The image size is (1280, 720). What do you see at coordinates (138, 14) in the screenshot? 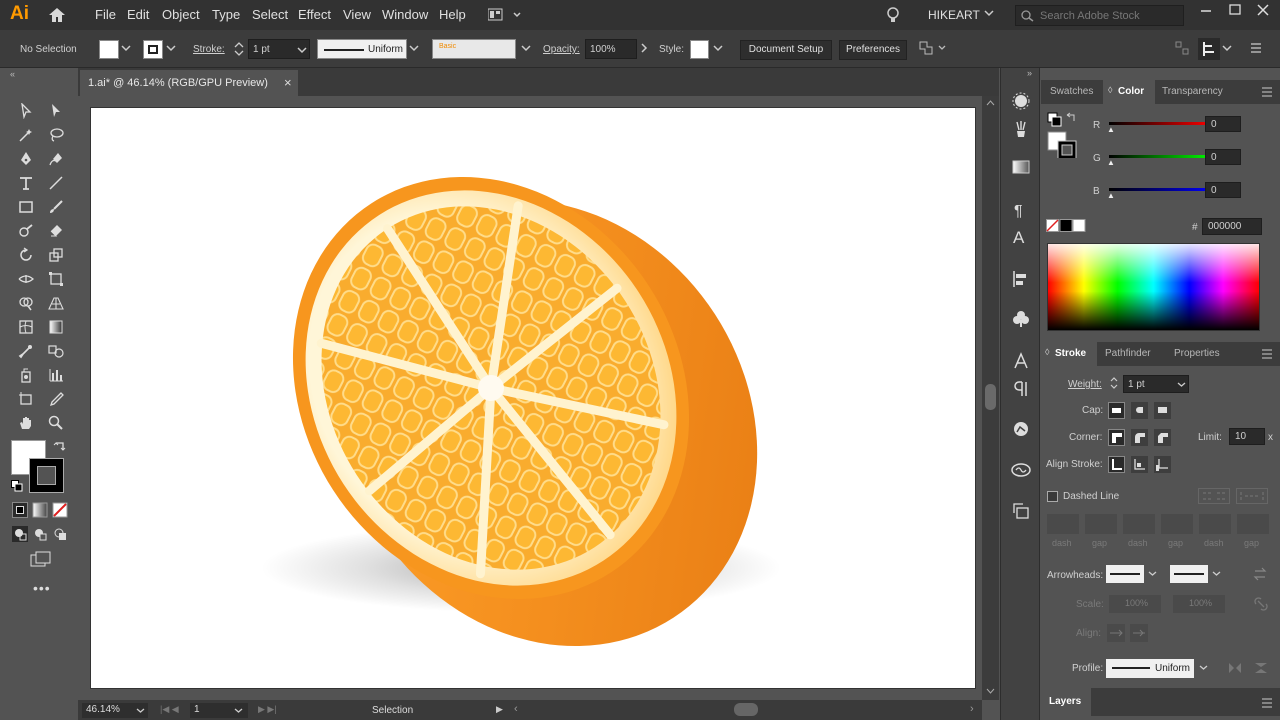
I see `menu-edit: Edit` at bounding box center [138, 14].